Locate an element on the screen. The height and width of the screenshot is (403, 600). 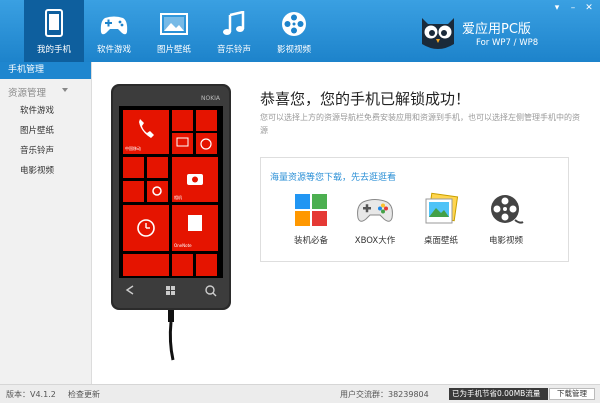
close-icon: ✕ is located at coordinates (589, 8).